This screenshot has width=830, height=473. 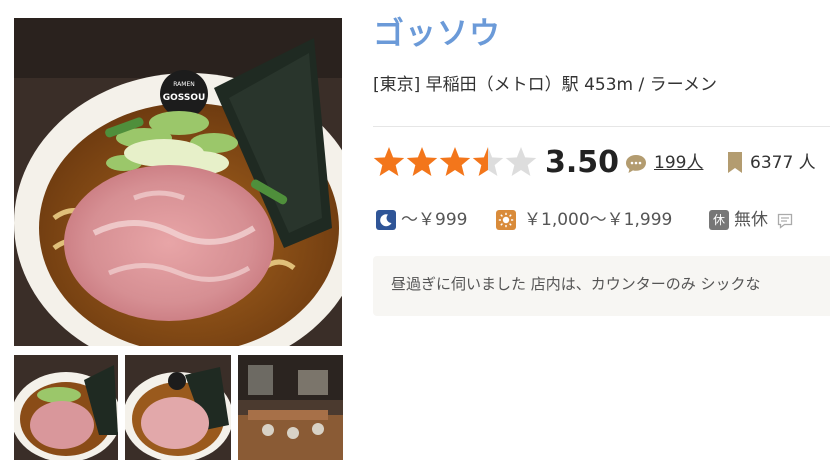 I want to click on station-label: 早稲田（メトロ）駅, so click(x=502, y=85).